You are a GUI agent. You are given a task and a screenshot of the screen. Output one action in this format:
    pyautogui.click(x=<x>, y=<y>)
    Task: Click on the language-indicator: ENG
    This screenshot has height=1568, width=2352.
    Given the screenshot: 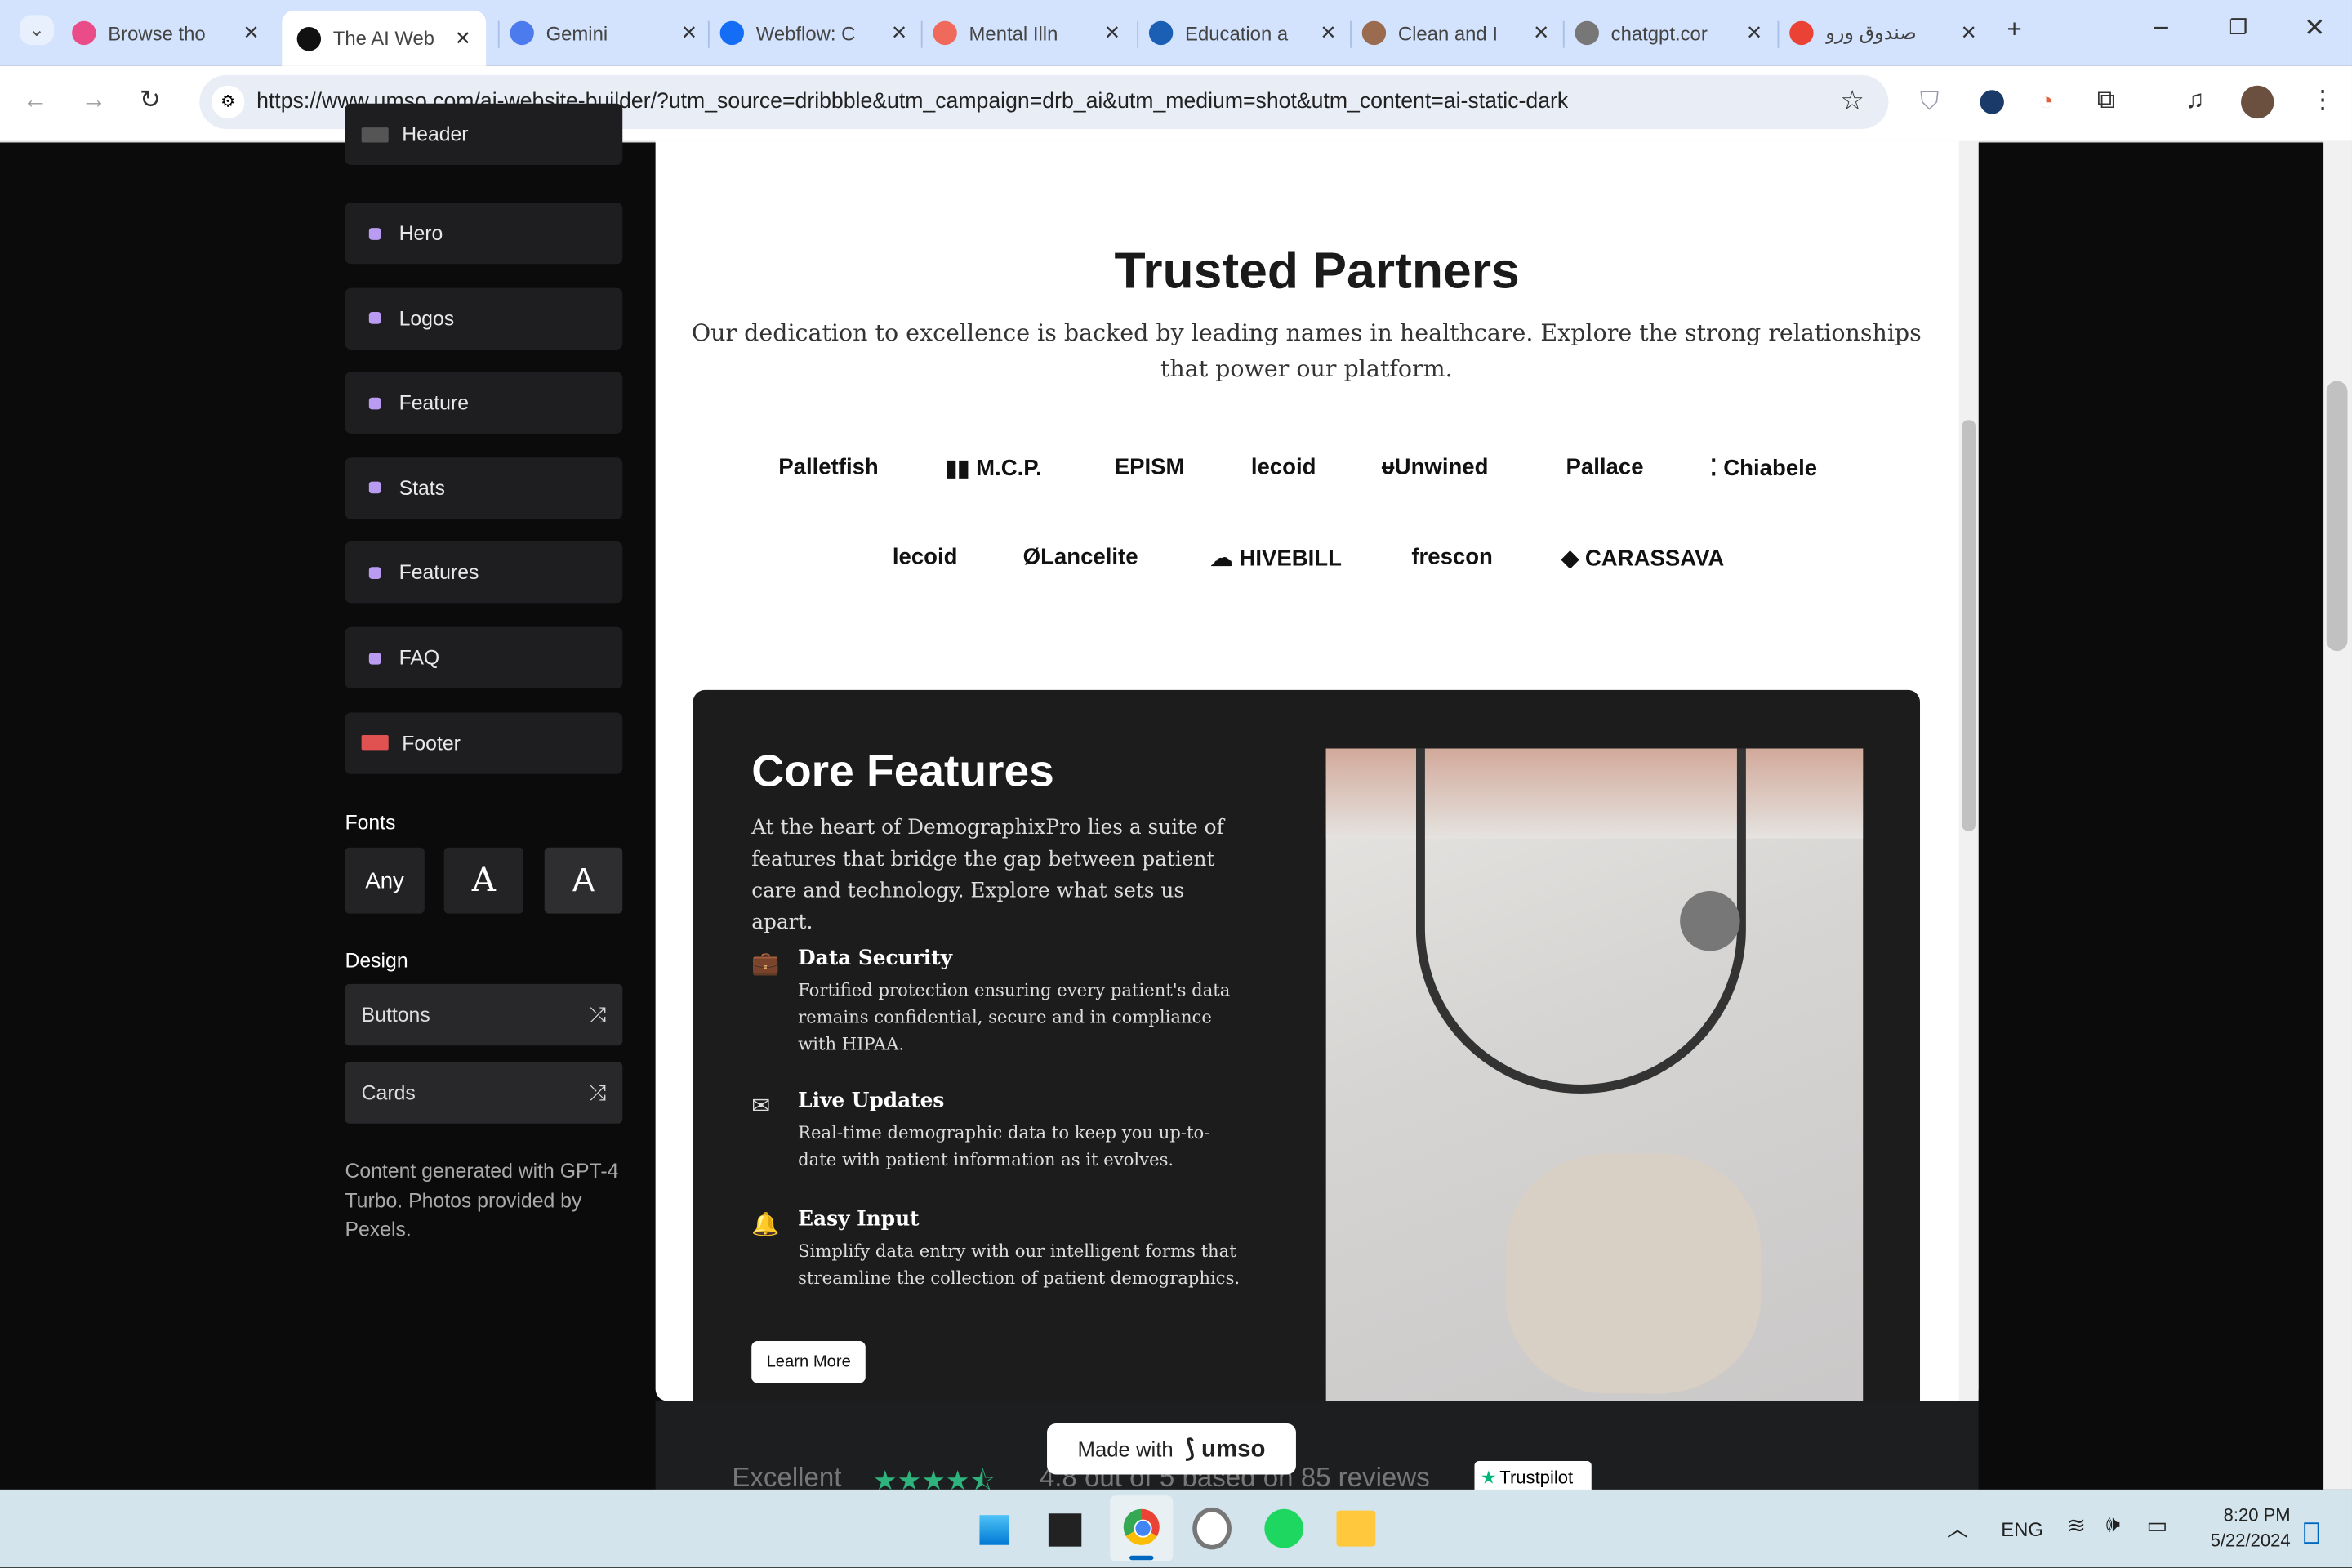 What is the action you would take?
    pyautogui.click(x=2022, y=1529)
    